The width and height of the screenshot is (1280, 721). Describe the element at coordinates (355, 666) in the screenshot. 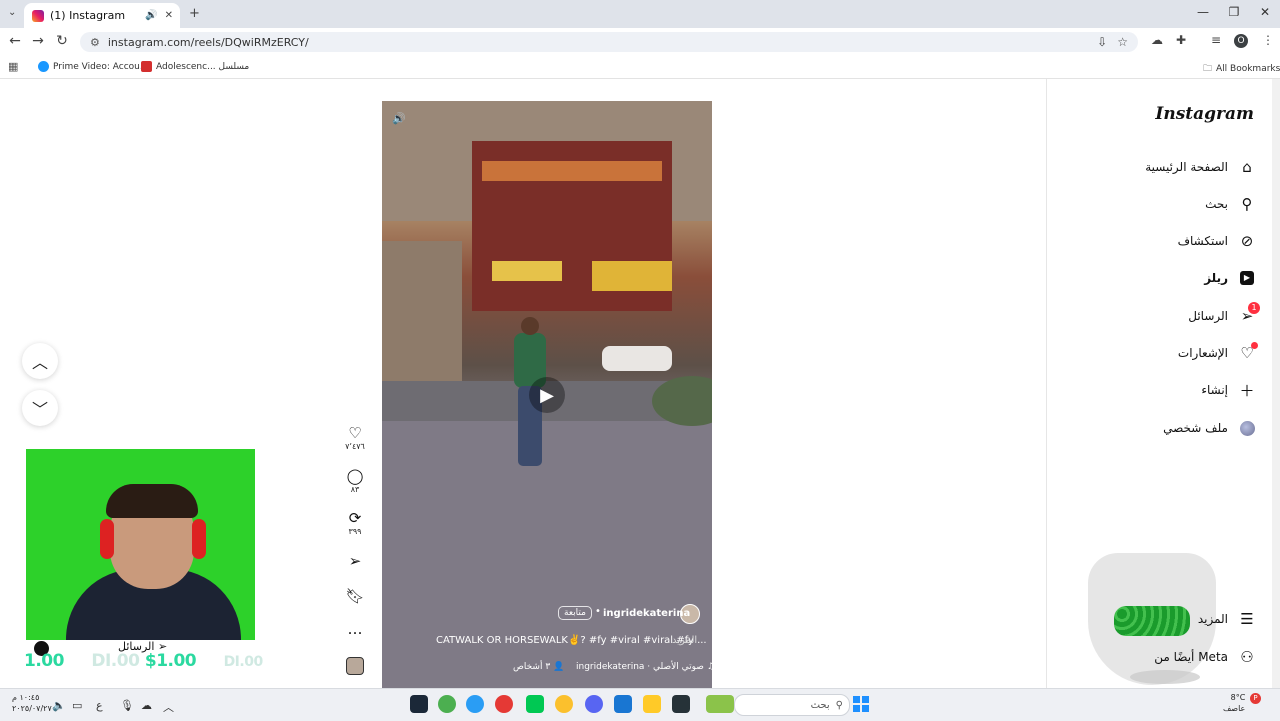

I see `audio-thumbnail` at that location.